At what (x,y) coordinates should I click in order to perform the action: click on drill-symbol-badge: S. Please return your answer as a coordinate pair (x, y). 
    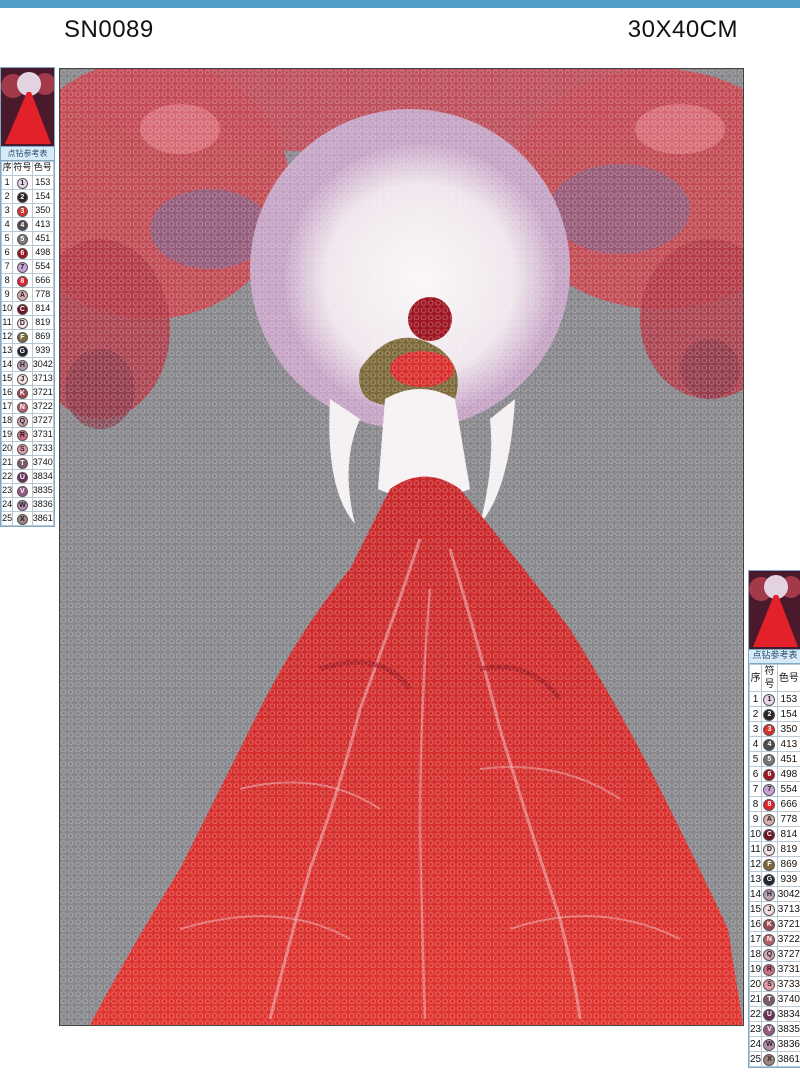
    Looking at the image, I should click on (22, 449).